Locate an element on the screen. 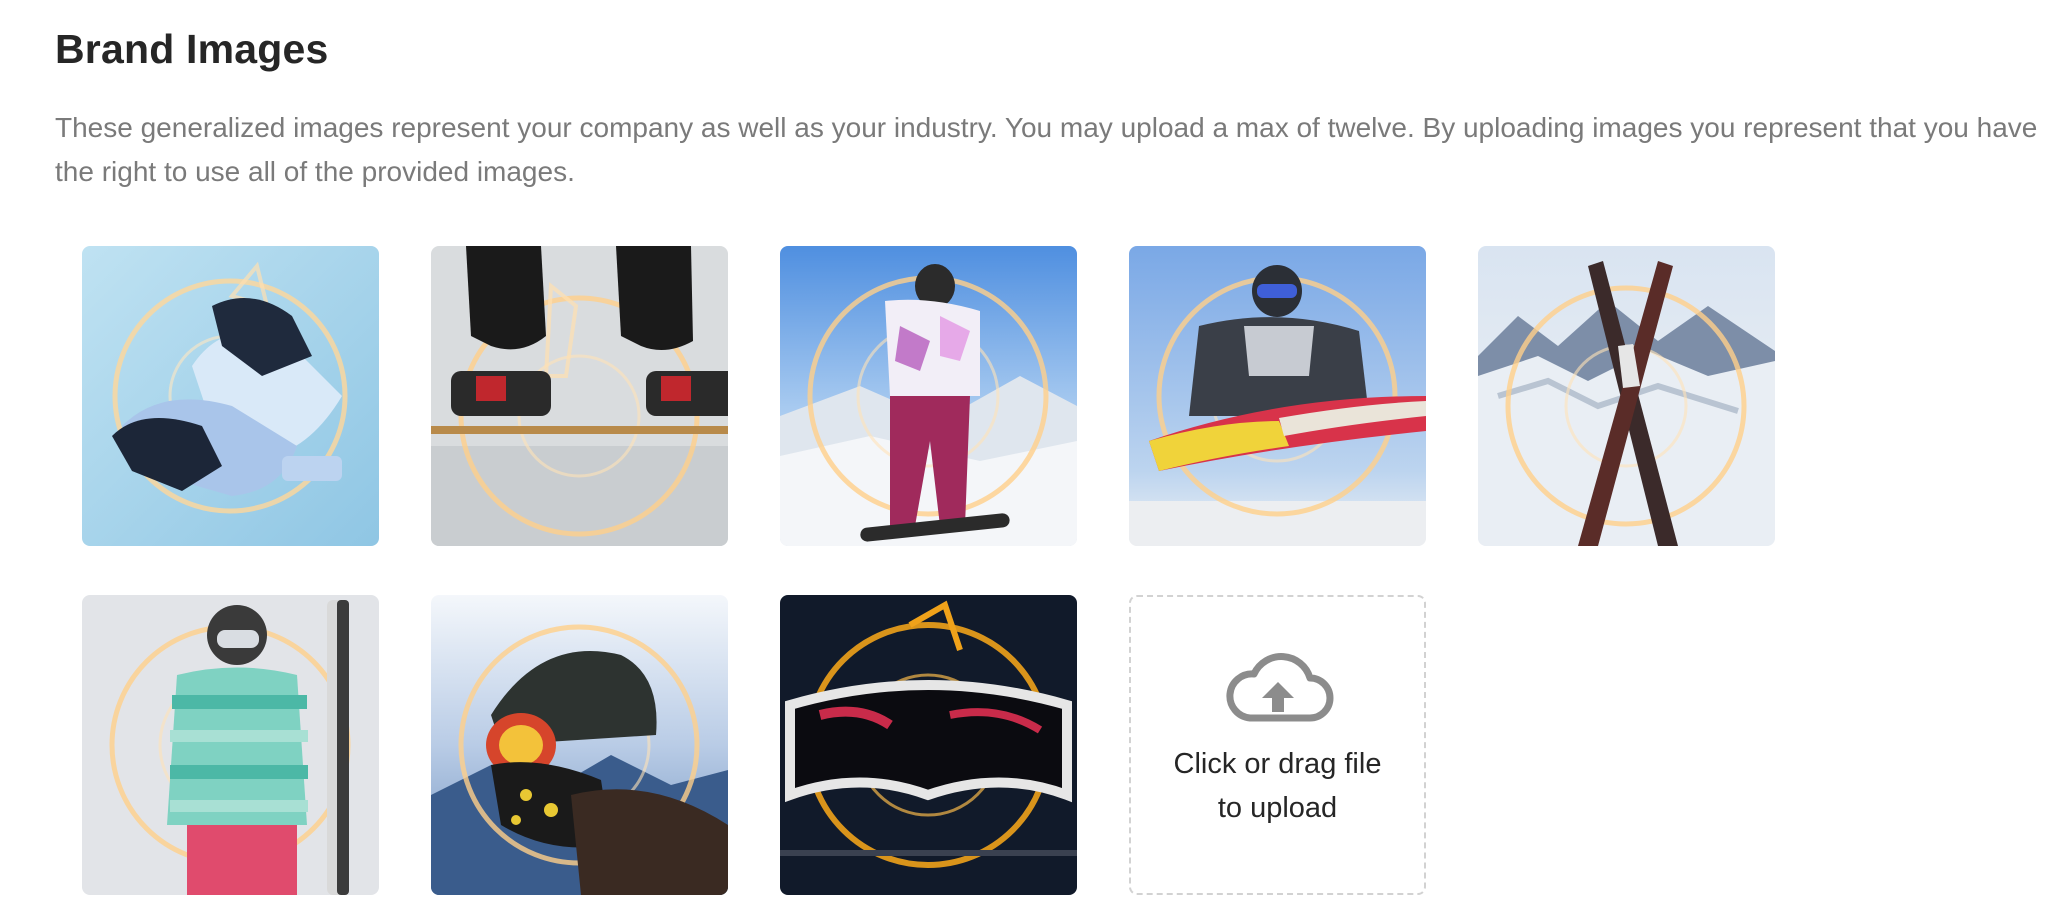 The width and height of the screenshot is (2056, 920). brand-image-gloves is located at coordinates (230, 396).